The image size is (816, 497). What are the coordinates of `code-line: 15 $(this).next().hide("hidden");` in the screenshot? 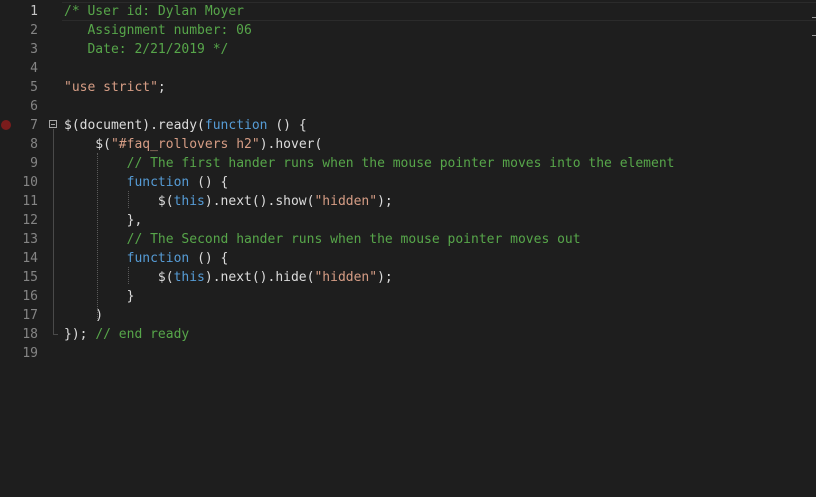 It's located at (408, 277).